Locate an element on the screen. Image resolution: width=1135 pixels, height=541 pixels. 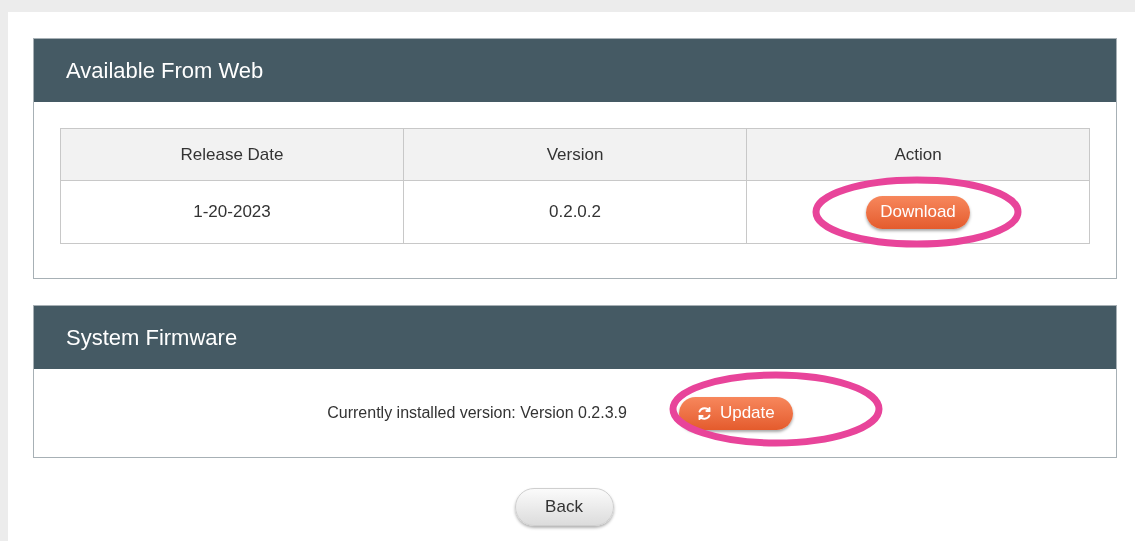
column-header: Release Date is located at coordinates (232, 154).